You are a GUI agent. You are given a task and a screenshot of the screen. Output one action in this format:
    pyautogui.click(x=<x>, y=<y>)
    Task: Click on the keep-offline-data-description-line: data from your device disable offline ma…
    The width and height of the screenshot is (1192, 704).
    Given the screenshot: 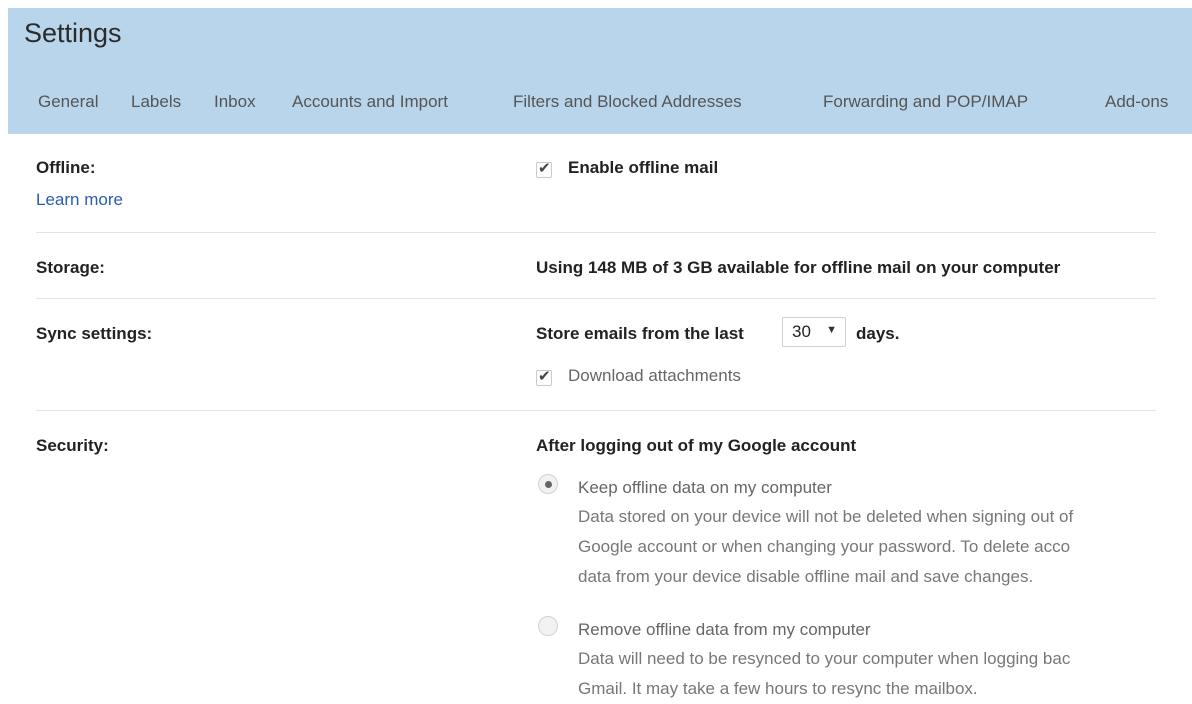 What is the action you would take?
    pyautogui.click(x=806, y=576)
    